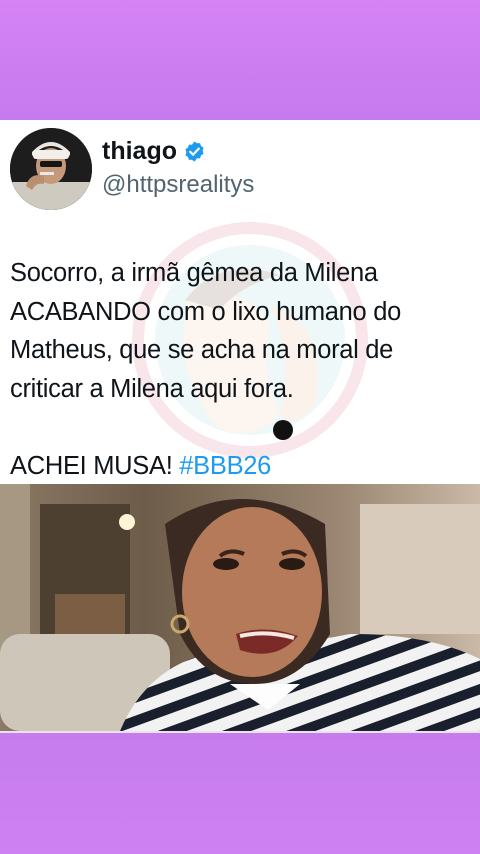 Image resolution: width=480 pixels, height=854 pixels. I want to click on tweet-line: criticar a Milena aqui fora., so click(152, 388).